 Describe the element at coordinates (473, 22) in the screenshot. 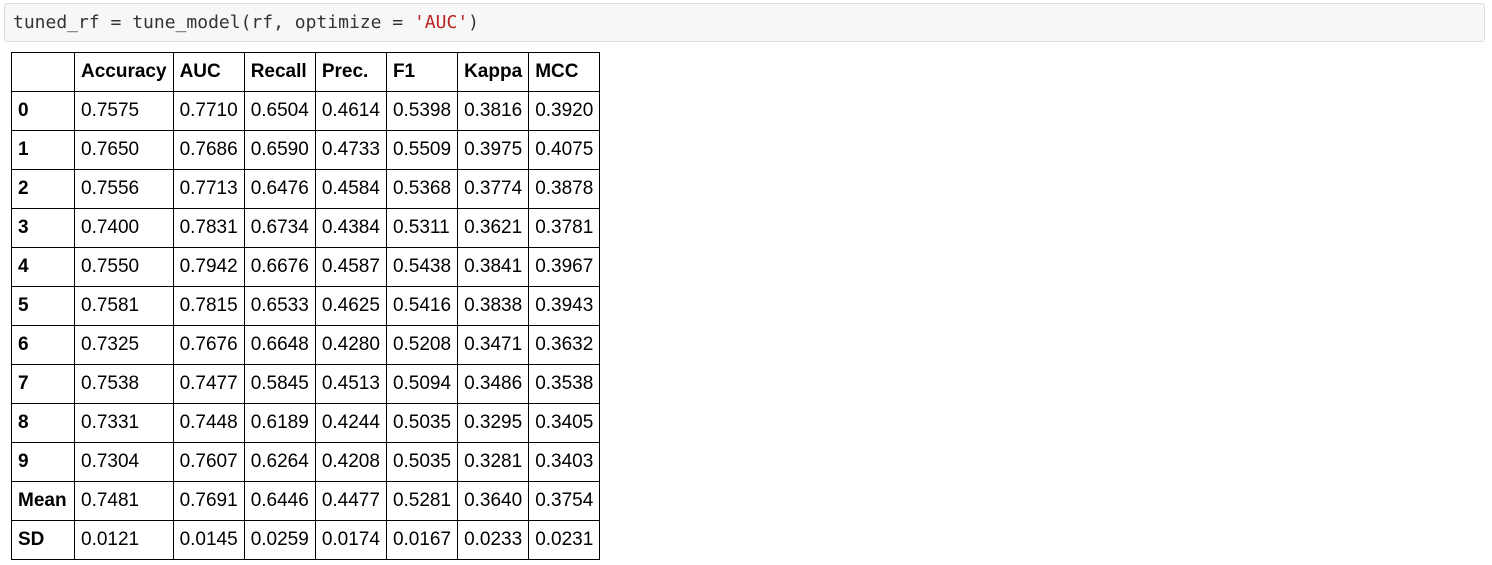

I see `code-text: )` at that location.